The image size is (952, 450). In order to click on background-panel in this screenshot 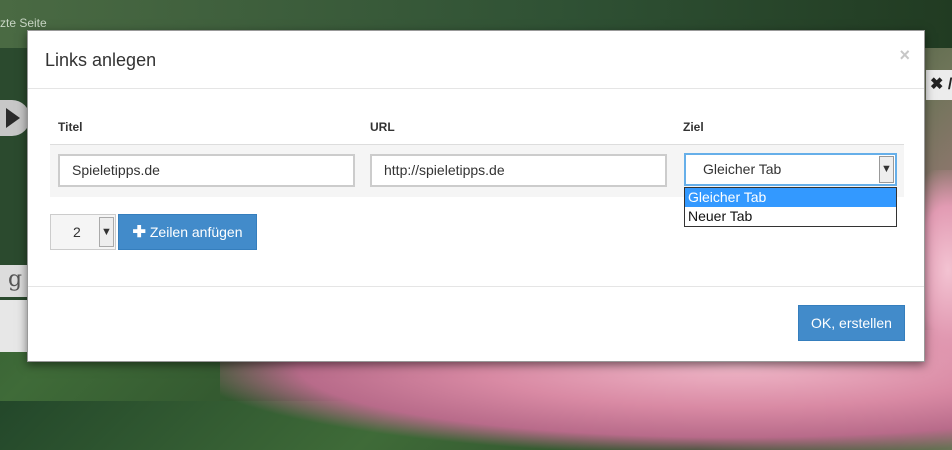, I will do `click(15, 326)`.